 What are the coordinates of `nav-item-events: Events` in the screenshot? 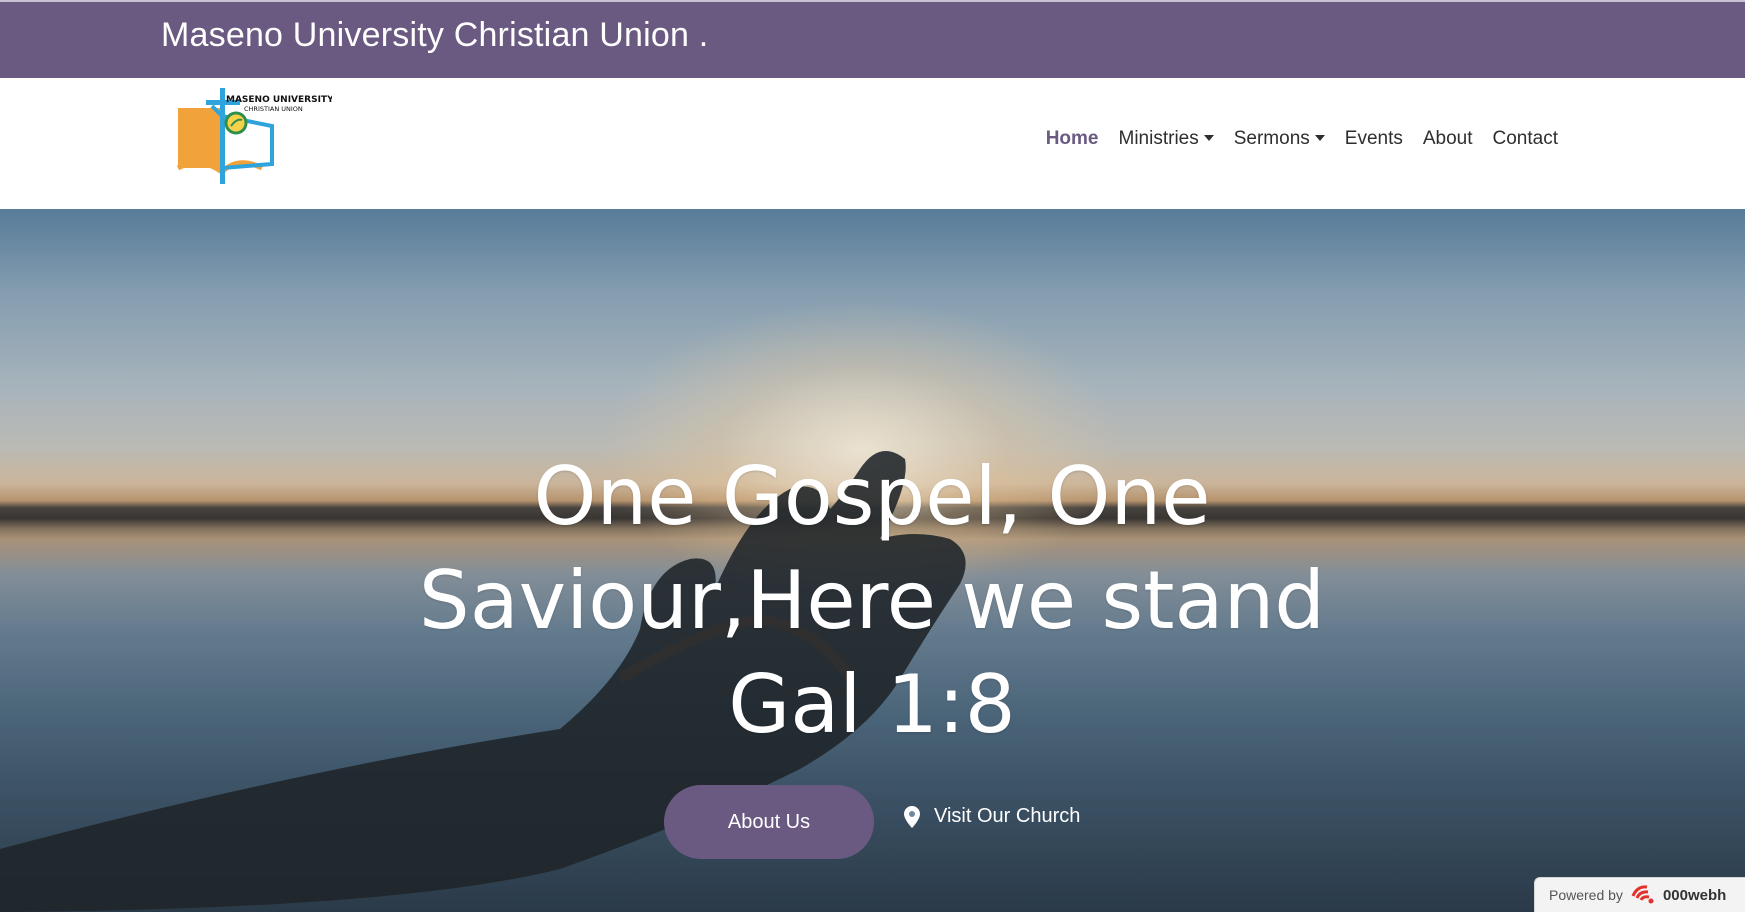 It's located at (1374, 139).